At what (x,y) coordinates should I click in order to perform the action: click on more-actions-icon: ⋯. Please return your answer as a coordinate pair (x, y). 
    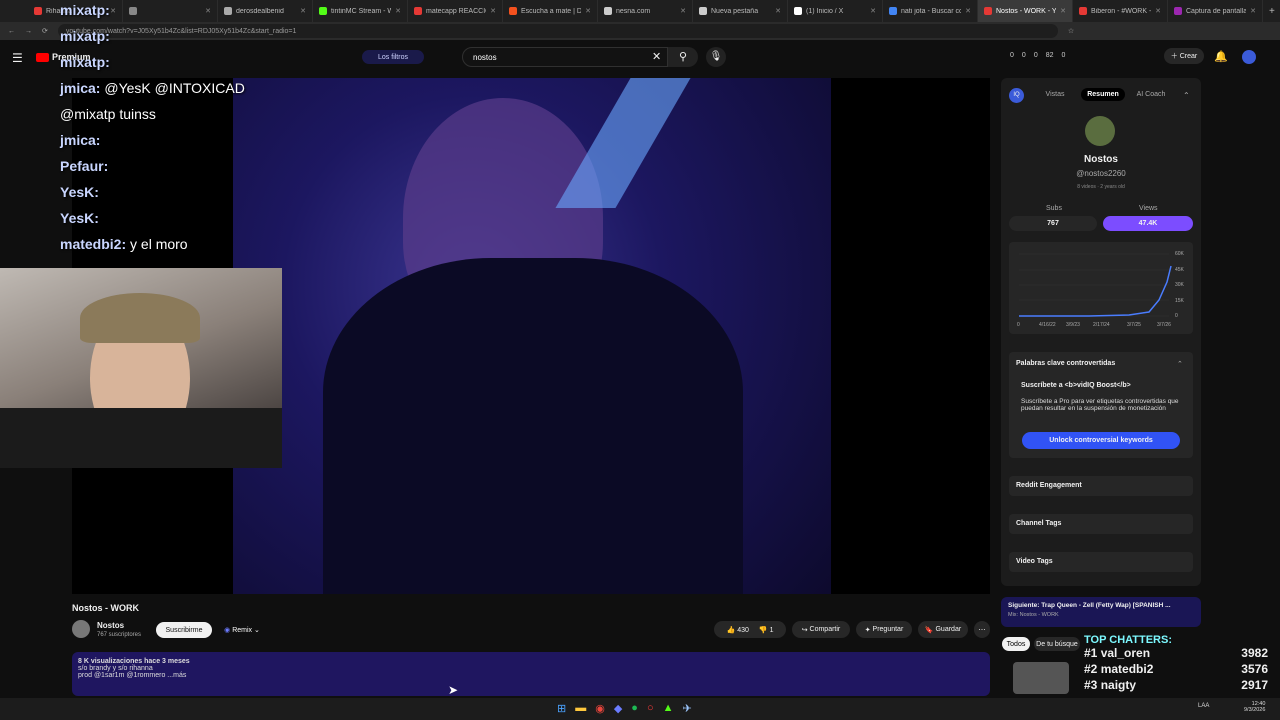
    Looking at the image, I should click on (982, 629).